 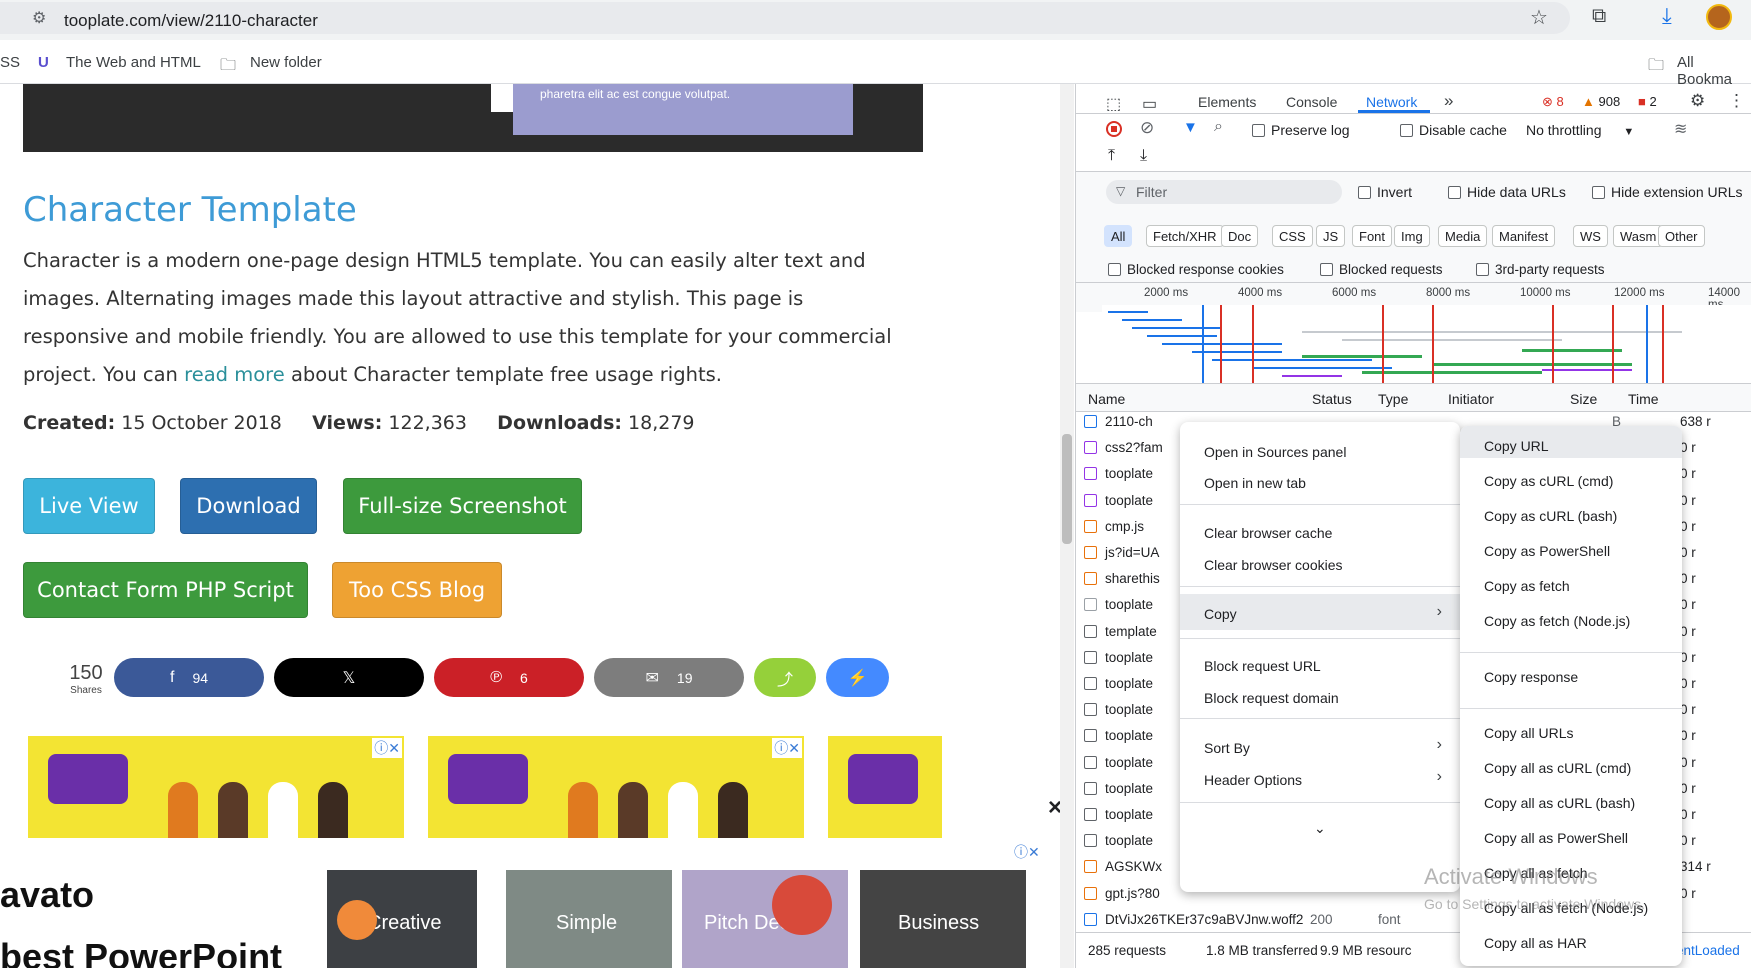 What do you see at coordinates (1548, 481) in the screenshot?
I see `submenu-item-copy-as-curl-cmd: Copy as cURL (cmd)` at bounding box center [1548, 481].